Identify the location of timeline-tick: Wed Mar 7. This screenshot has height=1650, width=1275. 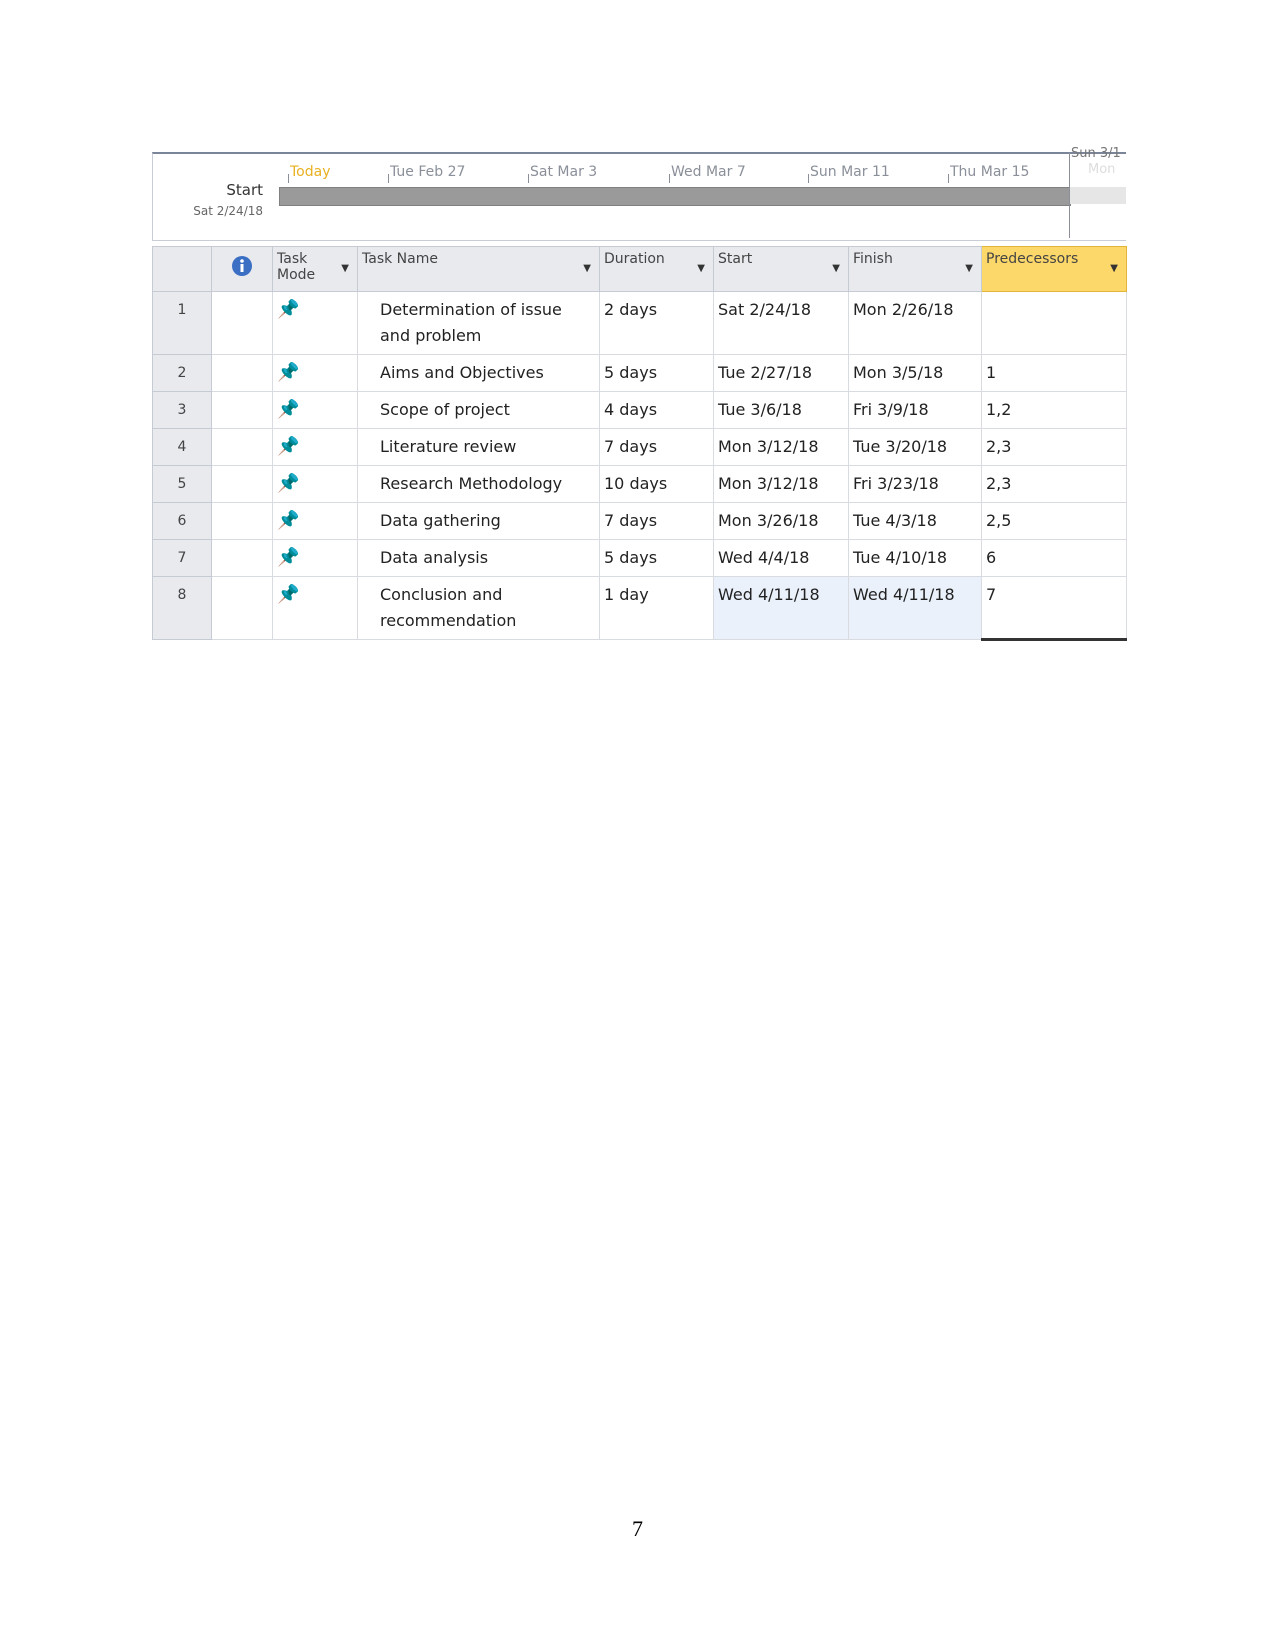
(707, 173).